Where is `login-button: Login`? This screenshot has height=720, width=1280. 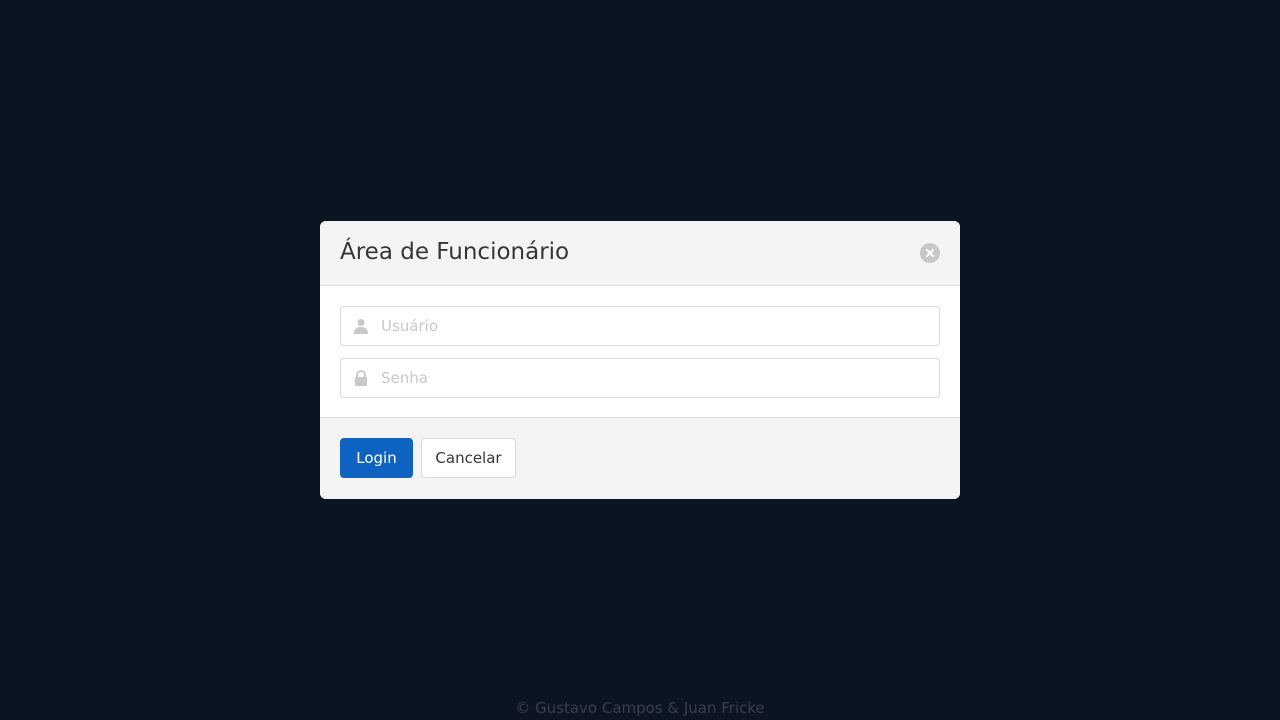 login-button: Login is located at coordinates (376, 458).